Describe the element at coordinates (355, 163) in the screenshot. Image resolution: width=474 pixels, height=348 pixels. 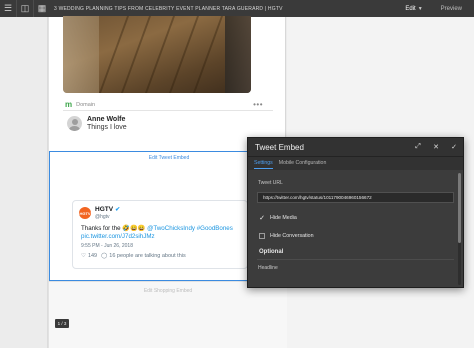
I see `dialog-tabs: Settings Mobile Configuration` at that location.